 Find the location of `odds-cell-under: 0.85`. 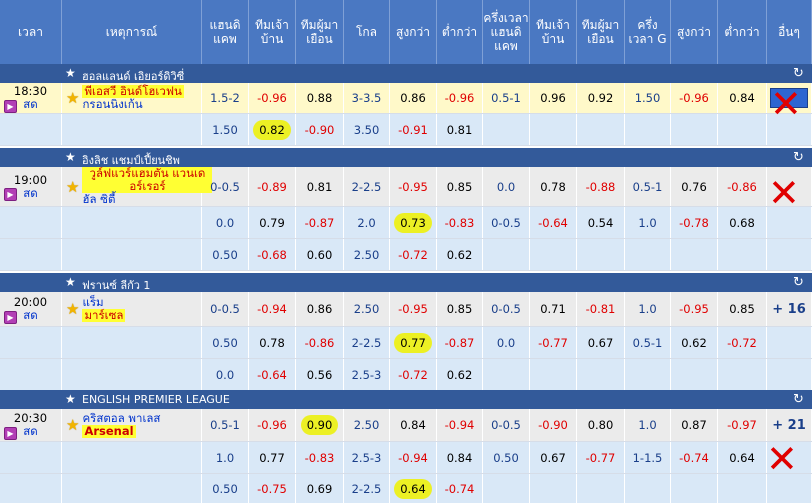

odds-cell-under: 0.85 is located at coordinates (460, 186).